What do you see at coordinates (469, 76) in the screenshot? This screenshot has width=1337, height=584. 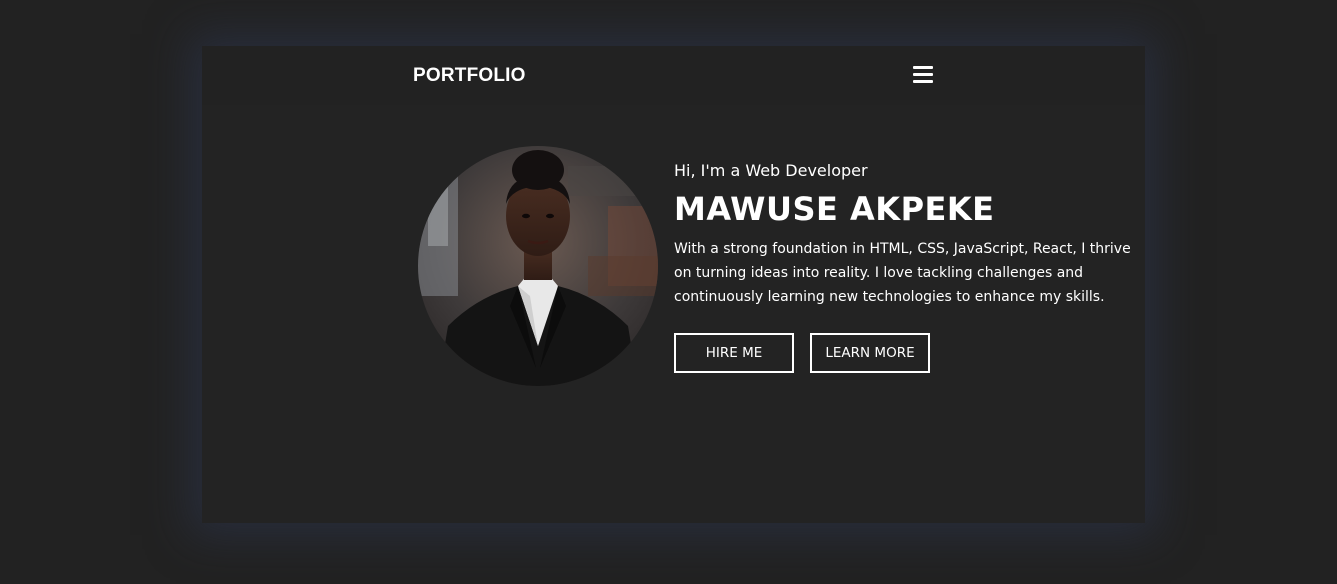 I see `brand-logo: PORTFOLIO` at bounding box center [469, 76].